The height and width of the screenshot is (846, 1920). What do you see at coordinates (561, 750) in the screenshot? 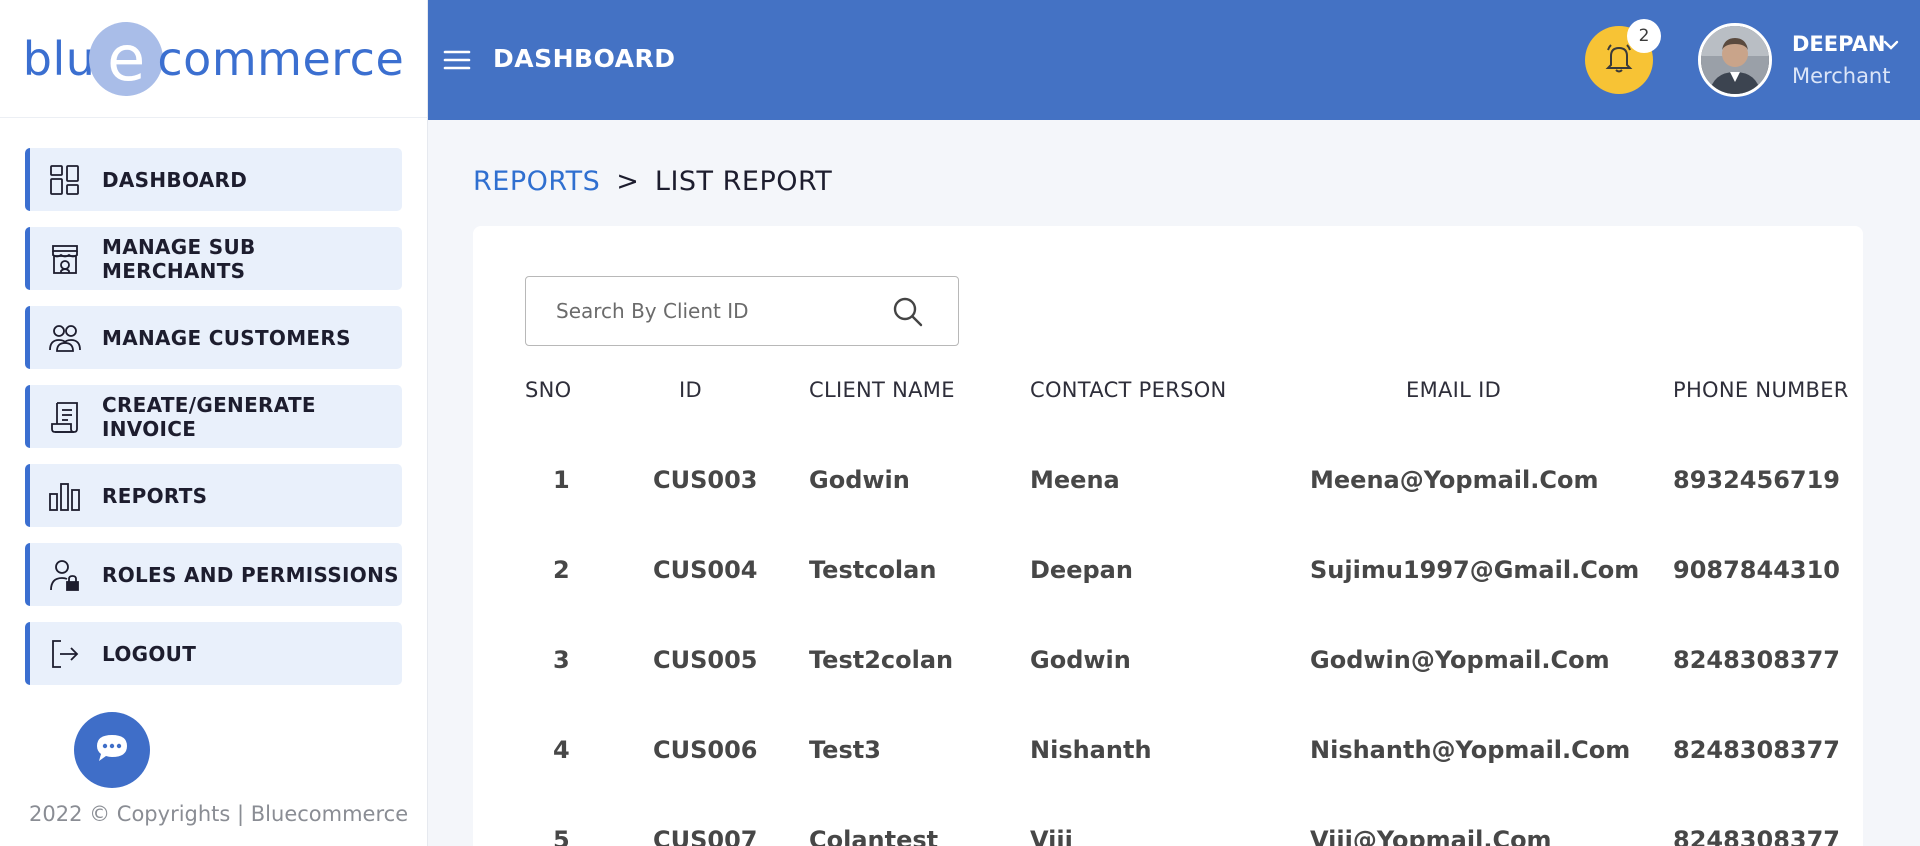
I see `table-cell-sno: 4` at bounding box center [561, 750].